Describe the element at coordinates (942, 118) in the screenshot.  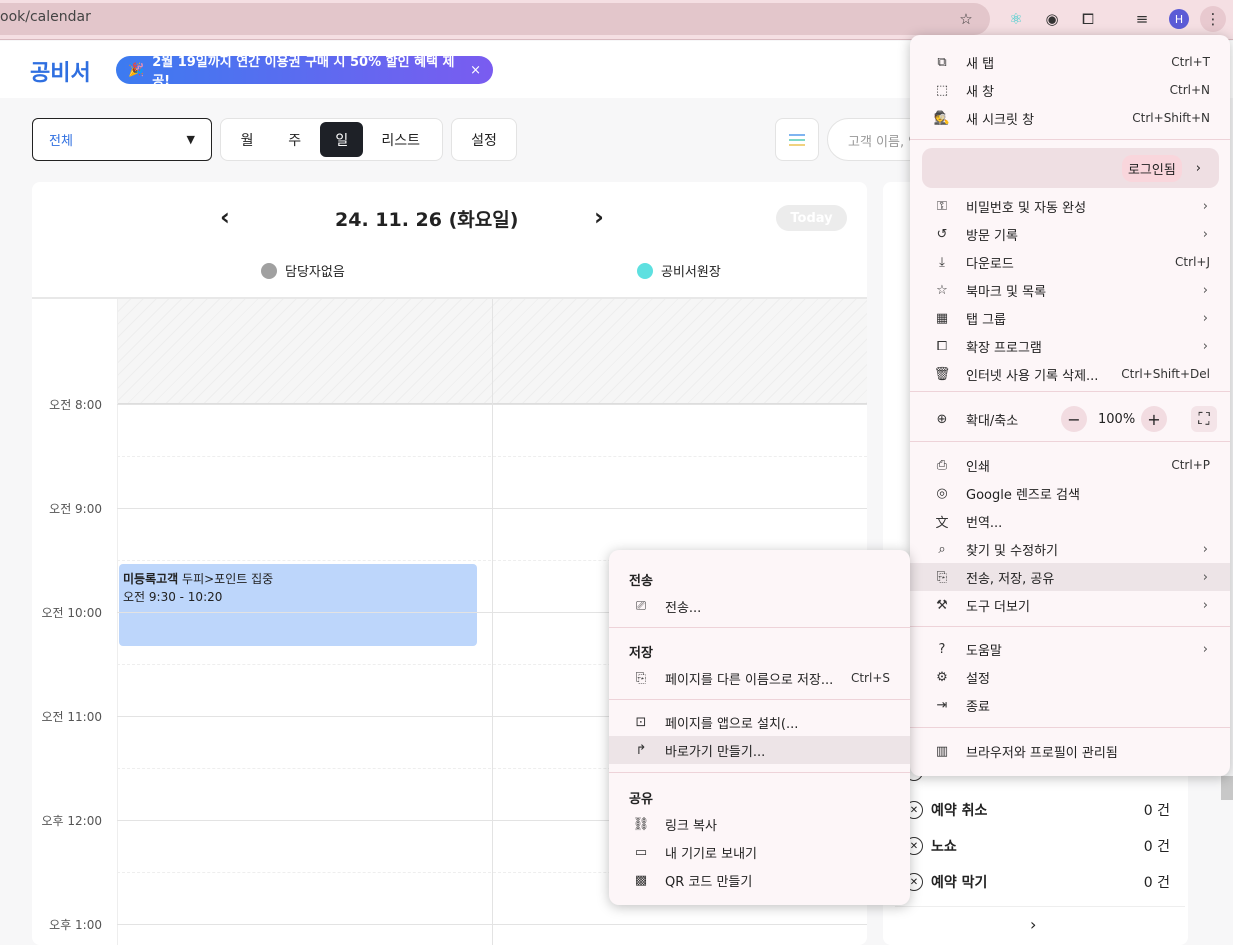
I see `incognito-icon: 🕵` at that location.